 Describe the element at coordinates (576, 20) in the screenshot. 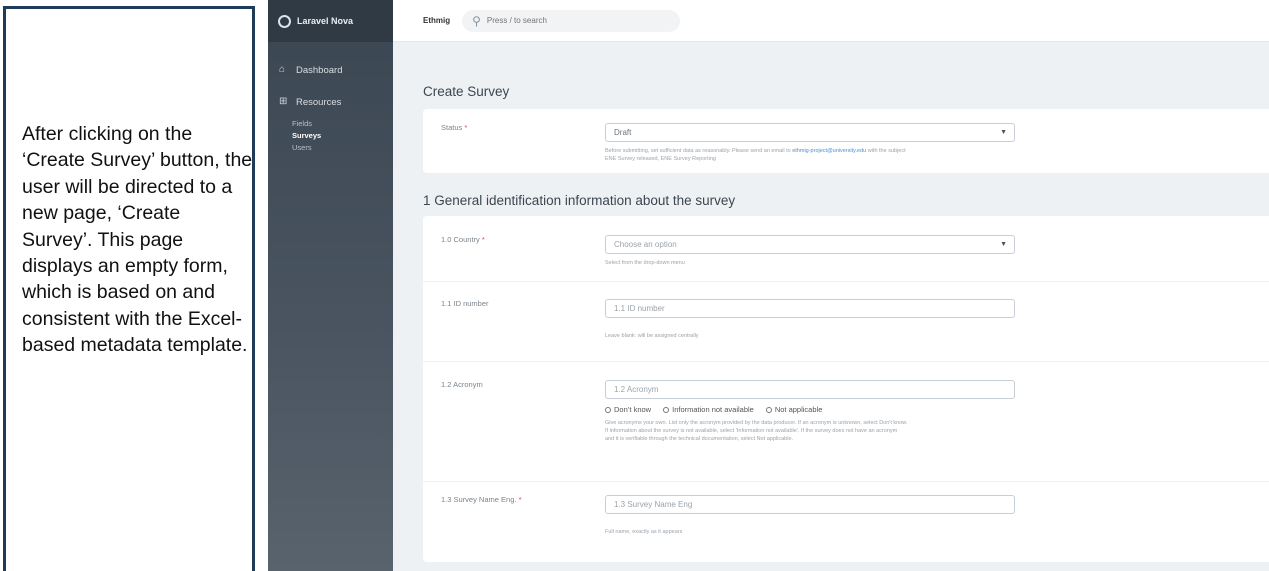

I see `search-input` at that location.